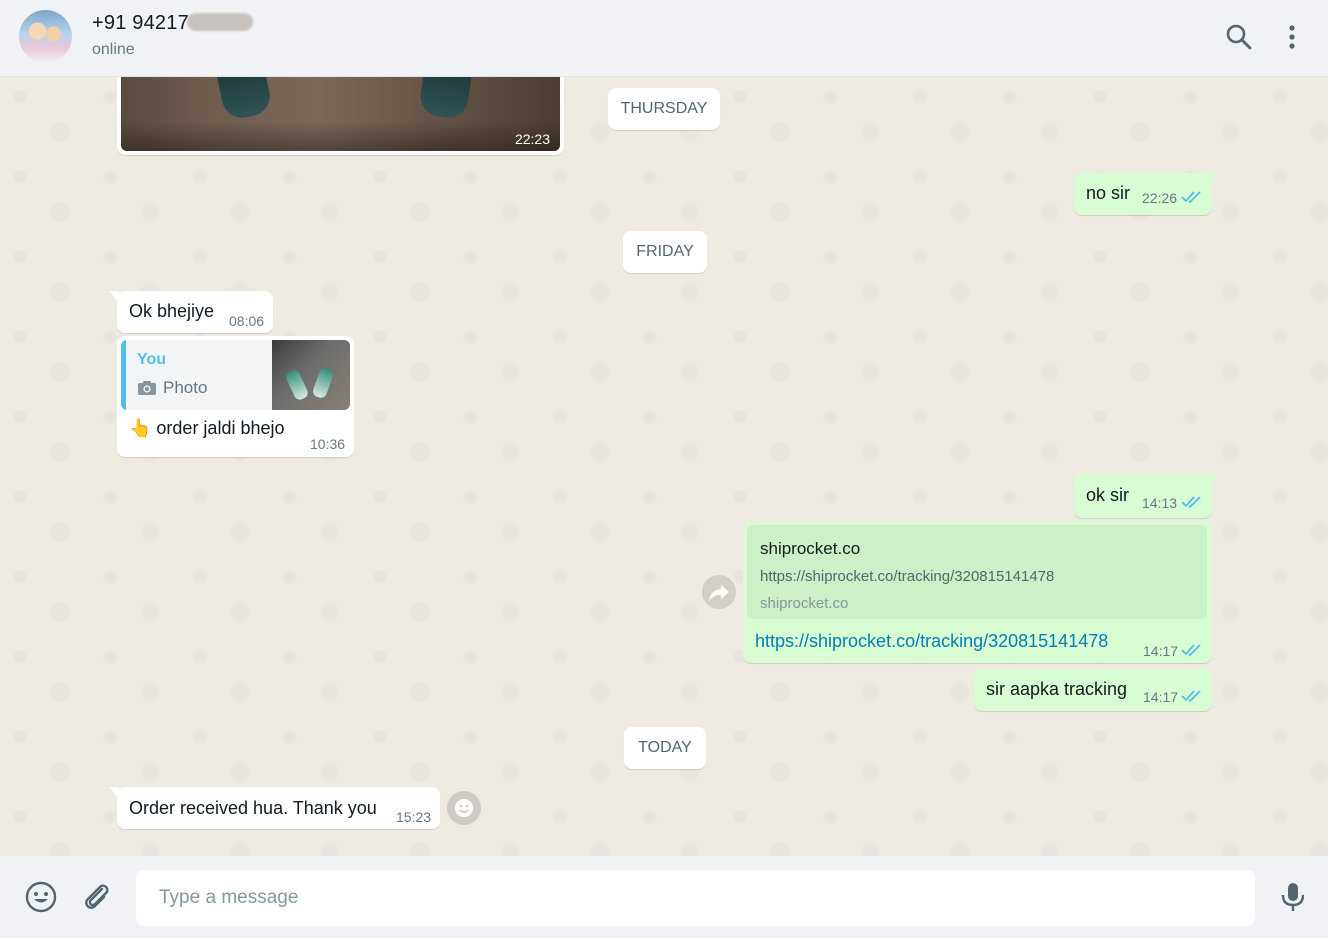  Describe the element at coordinates (664, 109) in the screenshot. I see `date-separator-thursday: THURSDAY` at that location.